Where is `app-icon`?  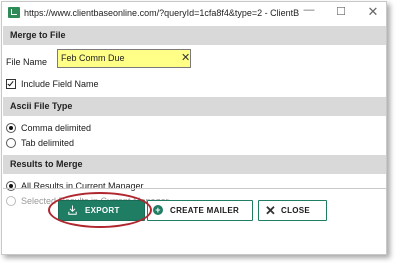 app-icon is located at coordinates (14, 12).